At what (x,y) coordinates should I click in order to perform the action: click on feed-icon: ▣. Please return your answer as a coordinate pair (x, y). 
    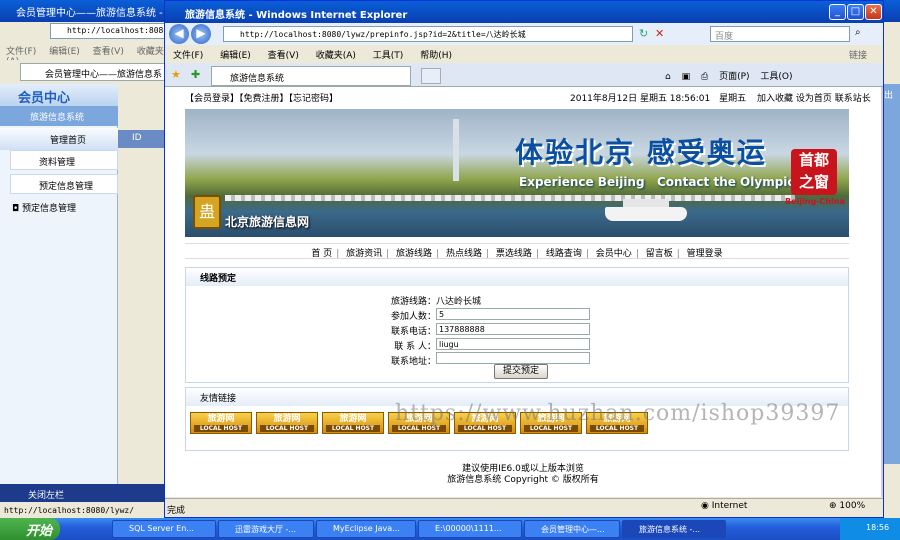
    Looking at the image, I should click on (686, 77).